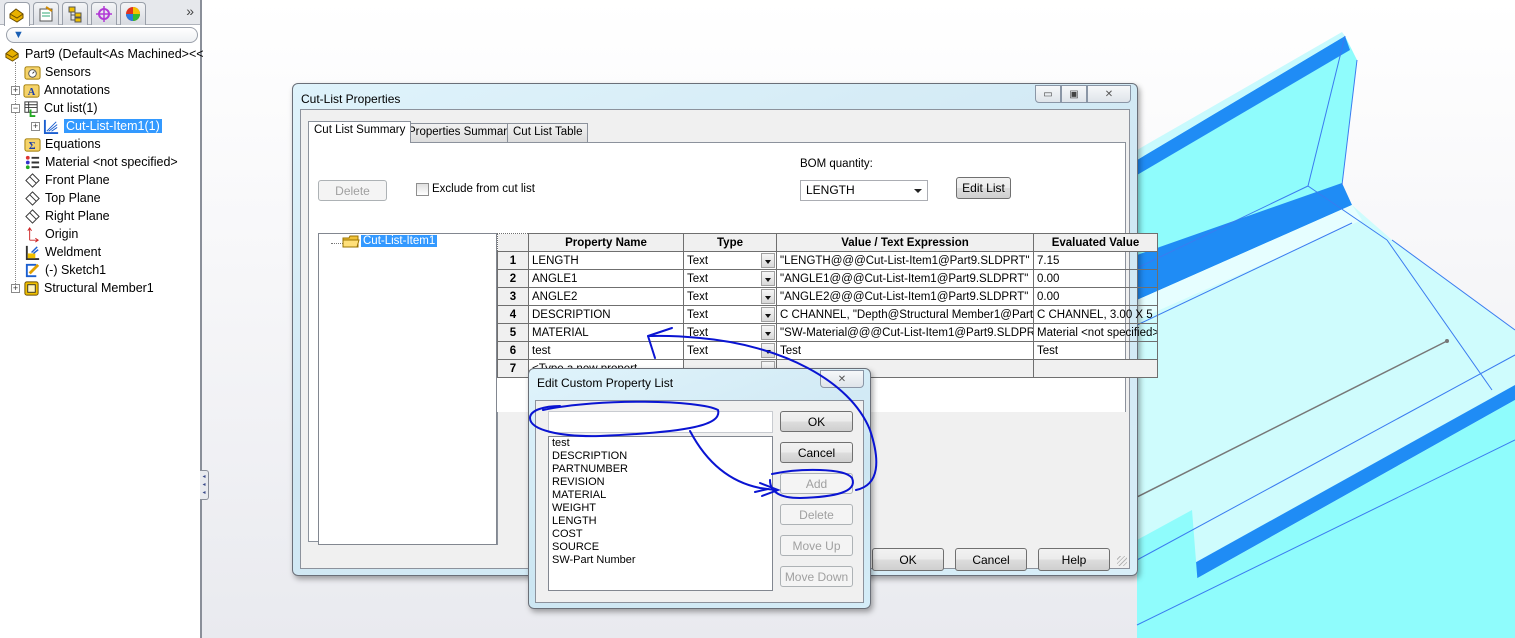 The height and width of the screenshot is (638, 1515). I want to click on grid-corner-cell, so click(513, 242).